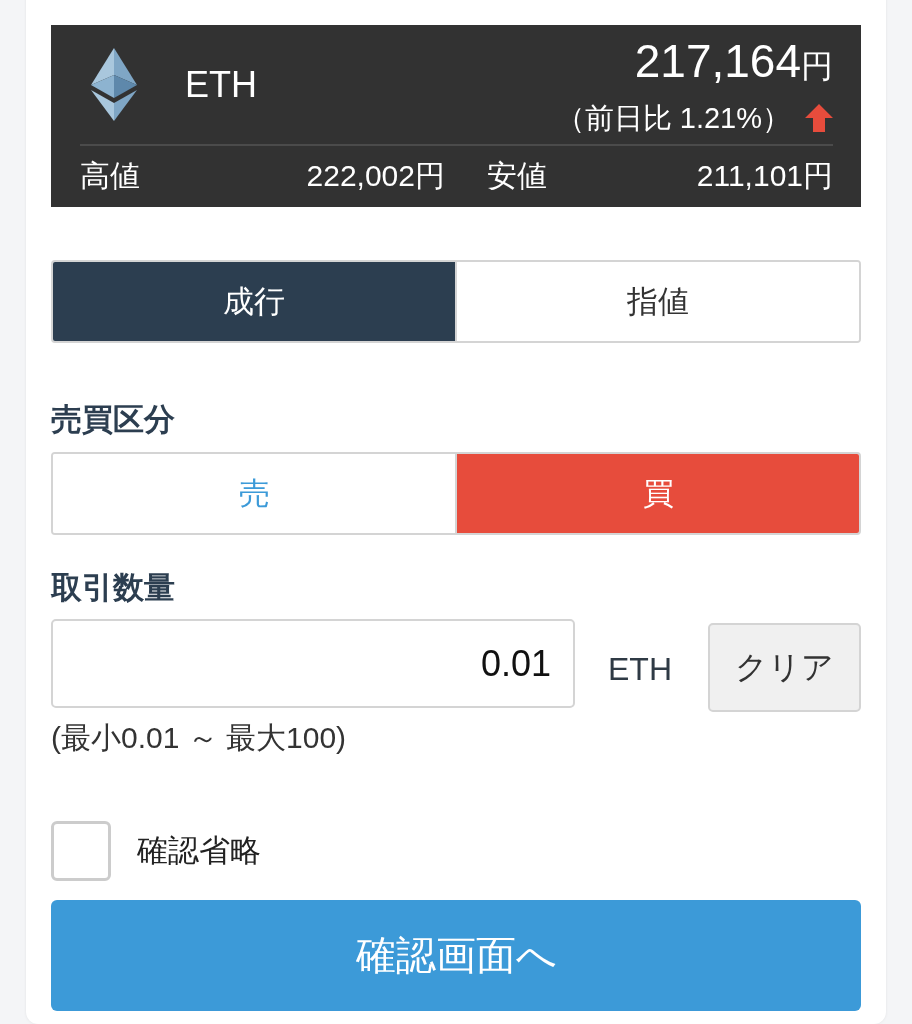 The width and height of the screenshot is (912, 1024). What do you see at coordinates (199, 851) in the screenshot?
I see `checkbox-label: 確認省略` at bounding box center [199, 851].